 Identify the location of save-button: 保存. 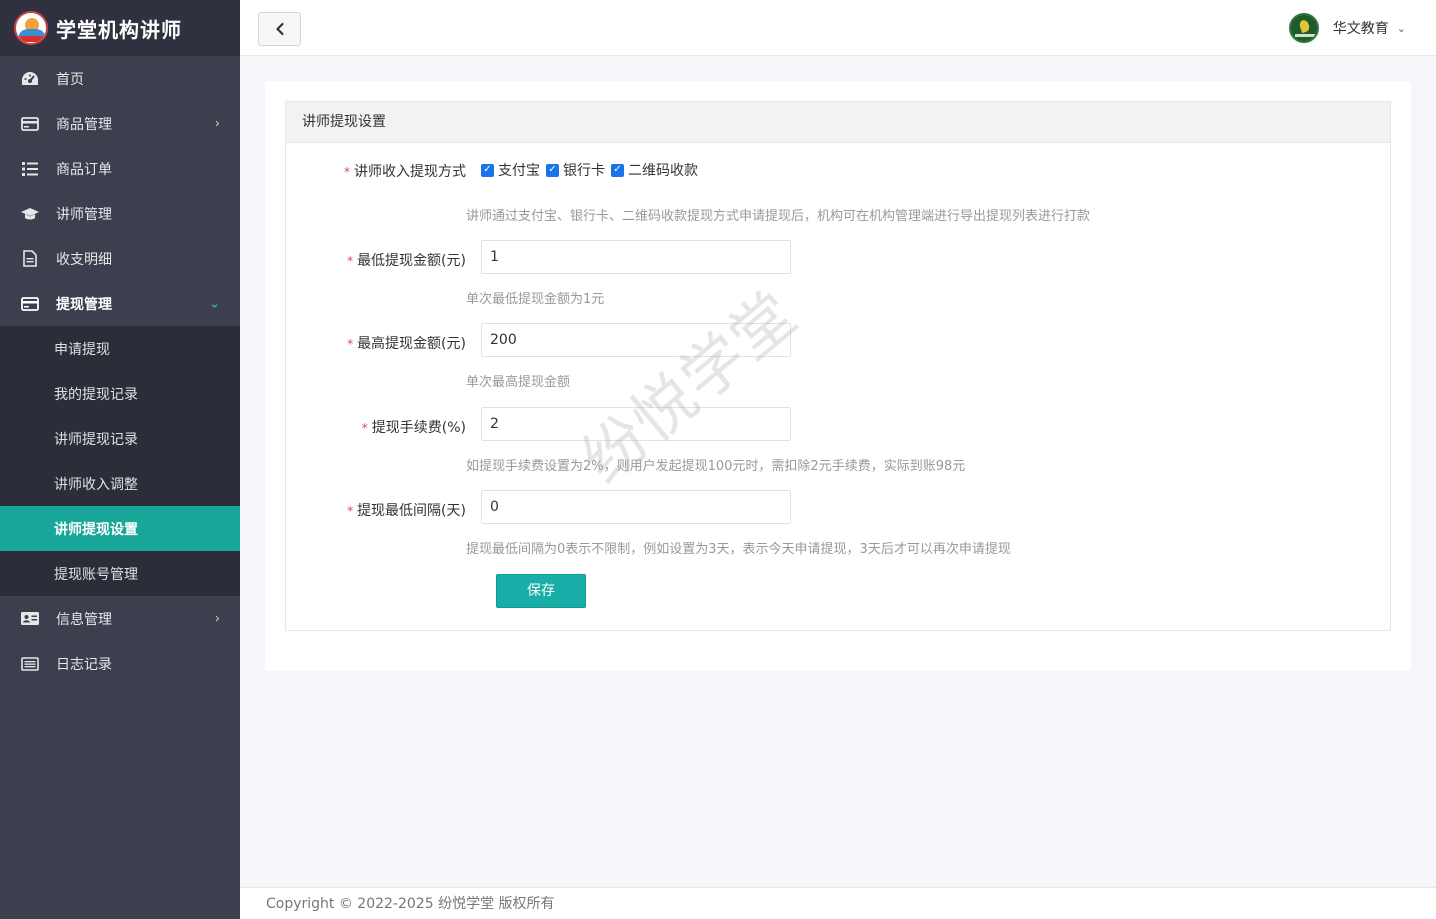
(541, 591).